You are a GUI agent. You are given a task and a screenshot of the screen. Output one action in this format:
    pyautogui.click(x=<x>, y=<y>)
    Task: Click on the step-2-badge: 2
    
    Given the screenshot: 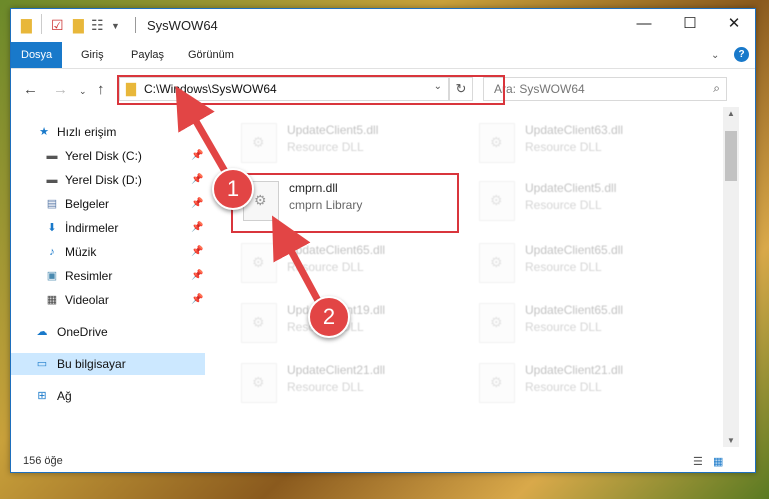 What is the action you would take?
    pyautogui.click(x=329, y=317)
    